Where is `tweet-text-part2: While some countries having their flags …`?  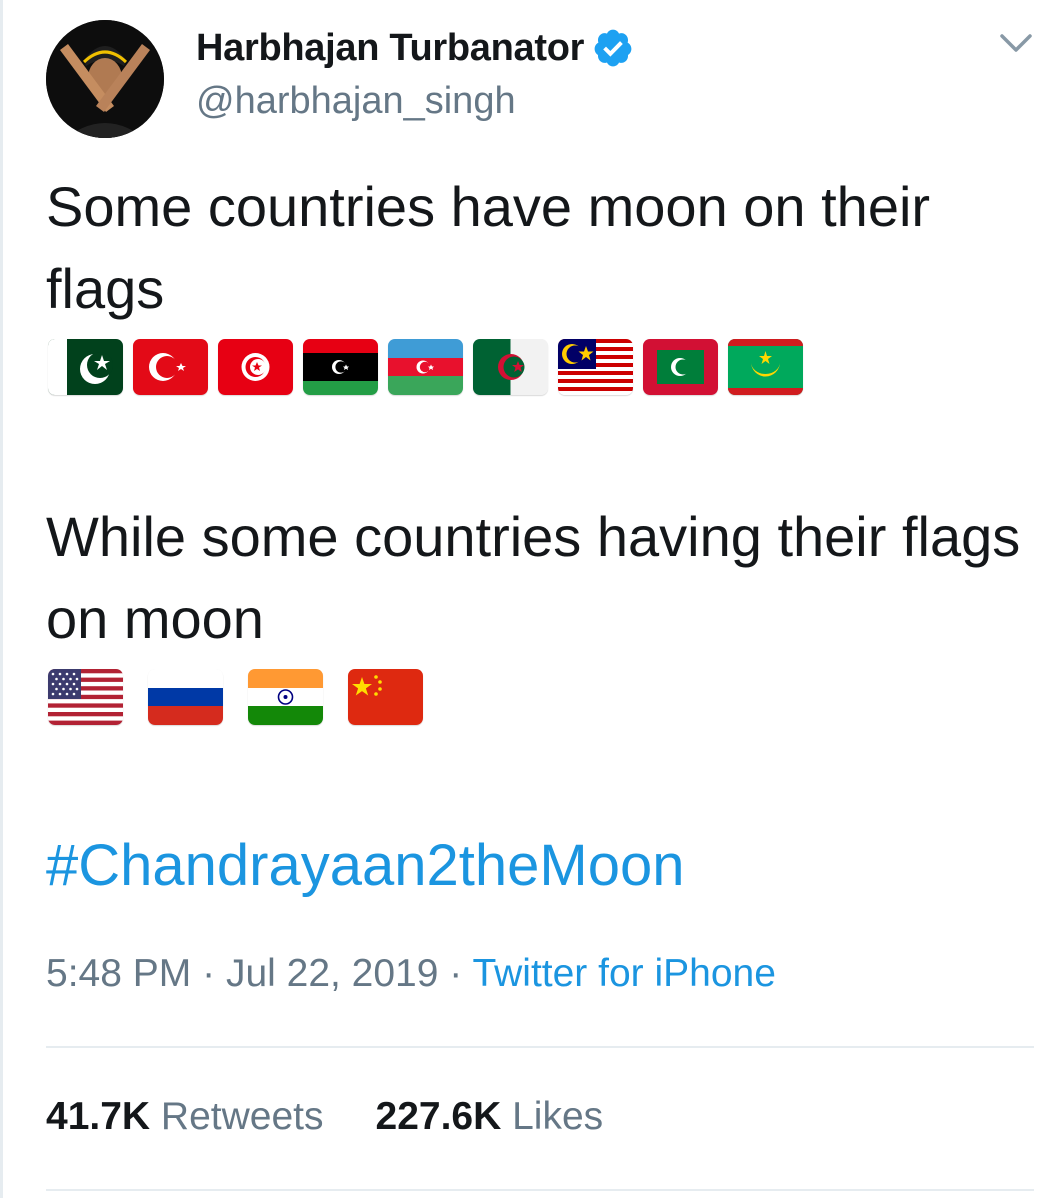
tweet-text-part2: While some countries having their flags … is located at coordinates (533, 577).